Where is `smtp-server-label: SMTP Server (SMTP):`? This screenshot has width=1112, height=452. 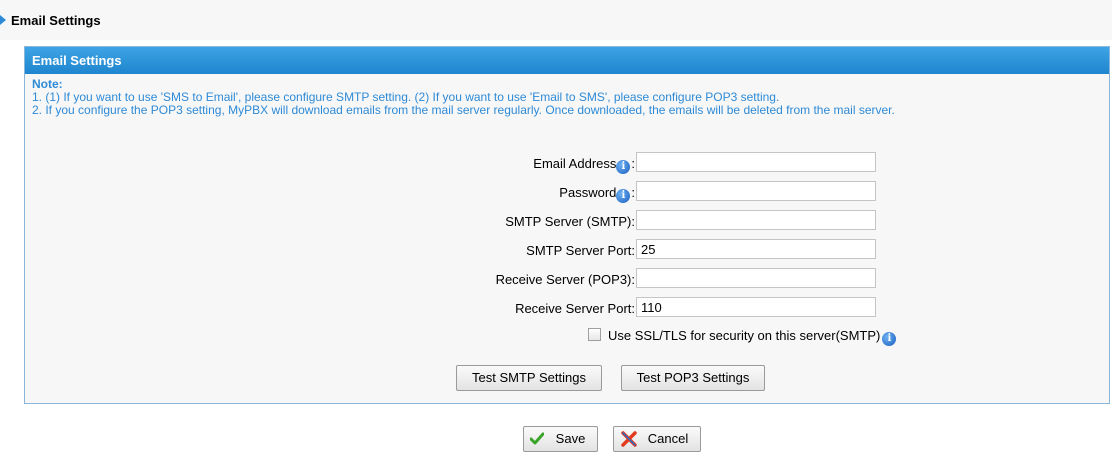 smtp-server-label: SMTP Server (SMTP): is located at coordinates (570, 221).